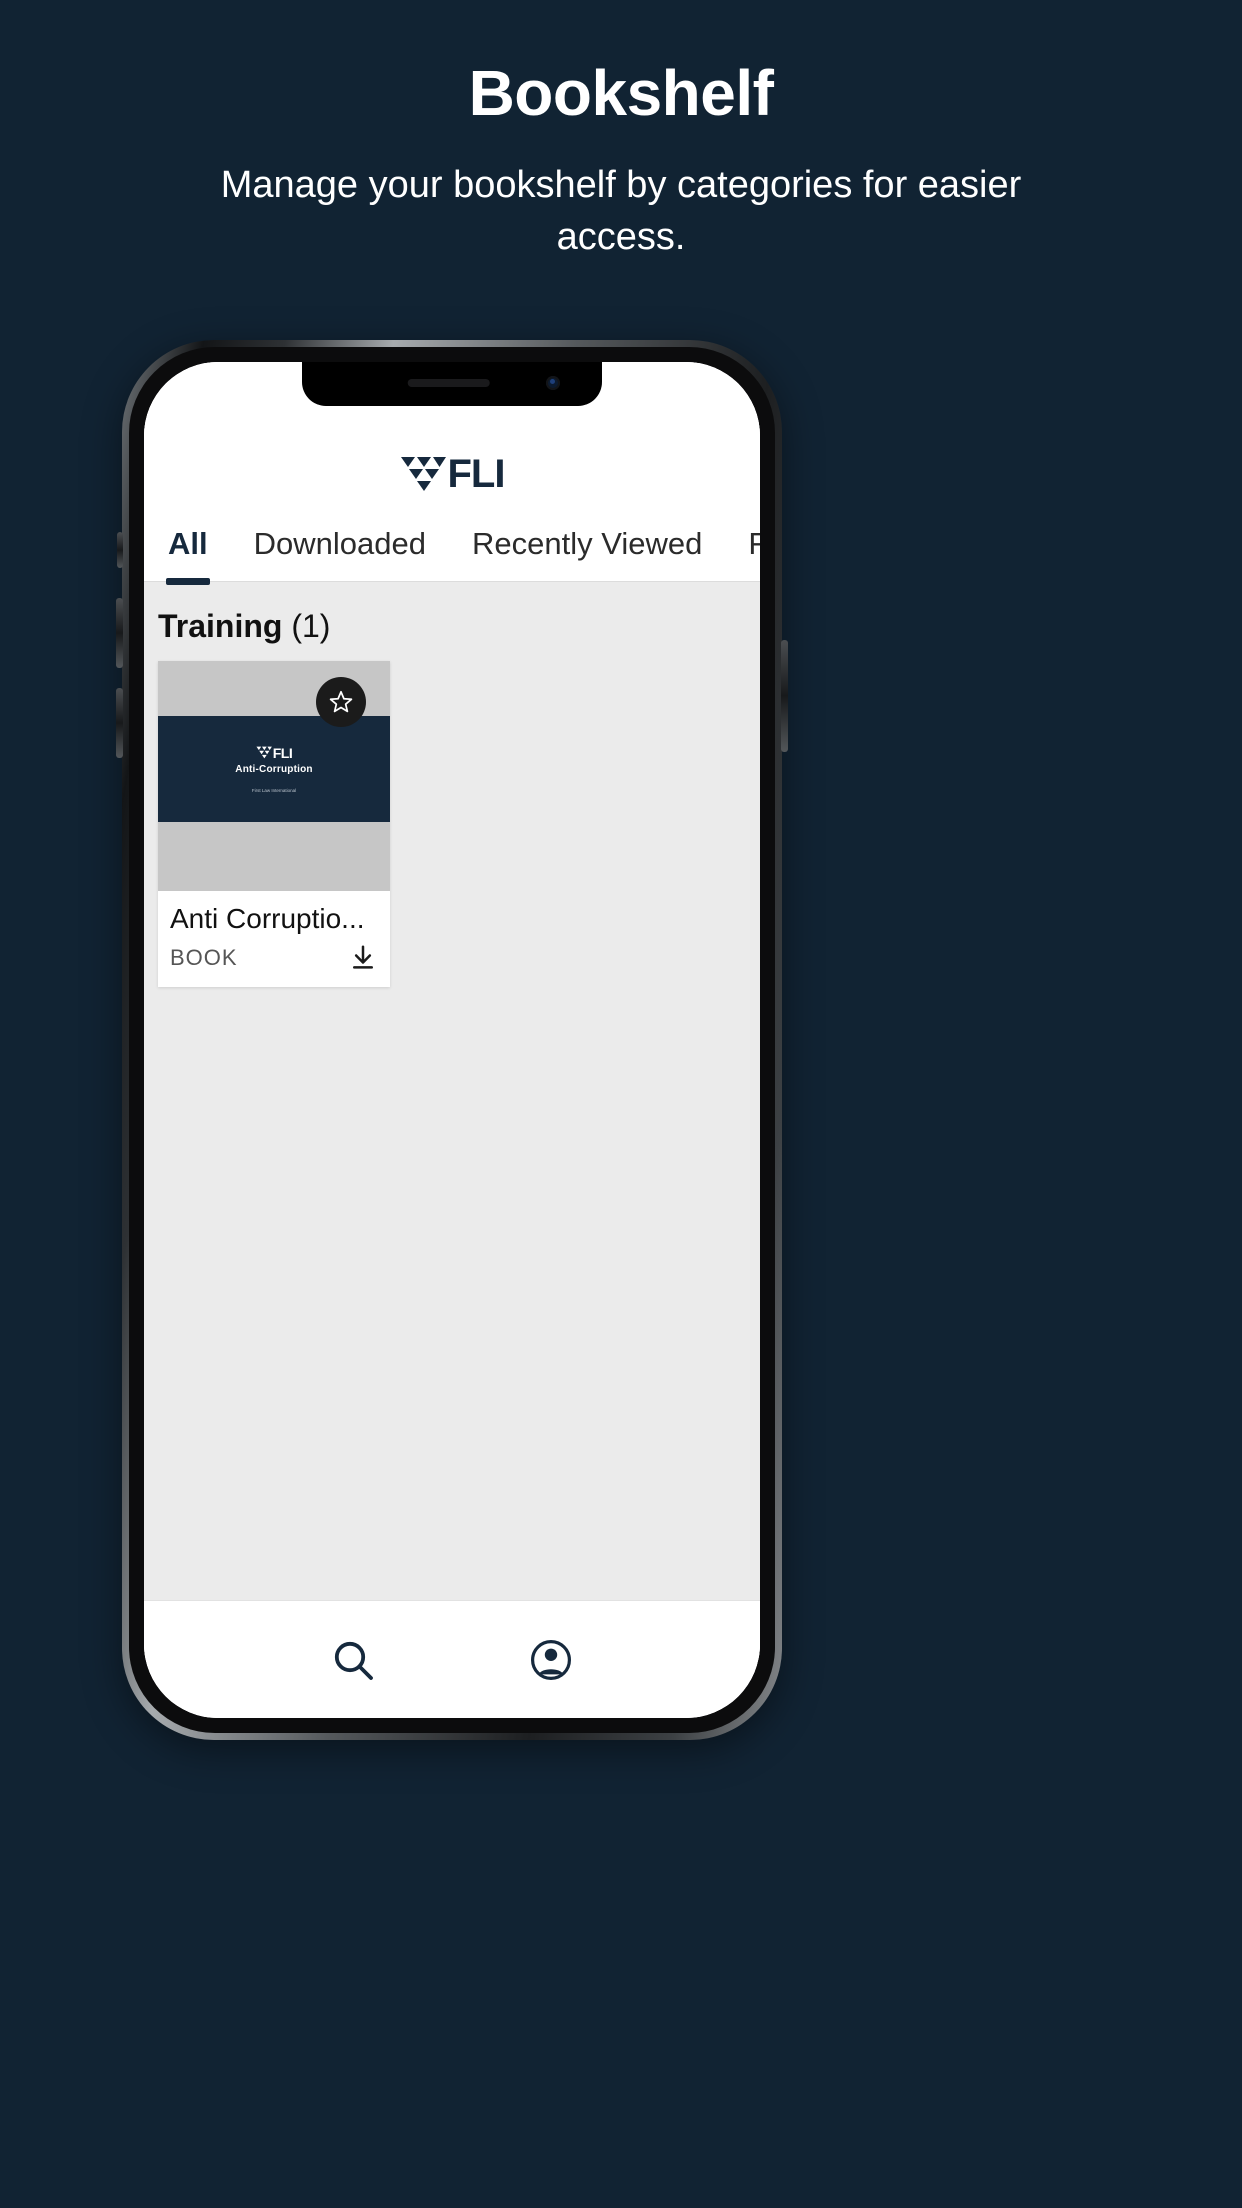 This screenshot has height=2208, width=1242. I want to click on tab-all: All, so click(188, 555).